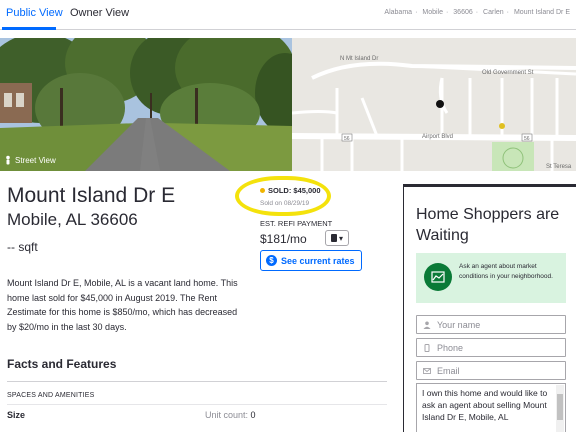 The width and height of the screenshot is (576, 432). I want to click on status-dot-icon, so click(262, 190).